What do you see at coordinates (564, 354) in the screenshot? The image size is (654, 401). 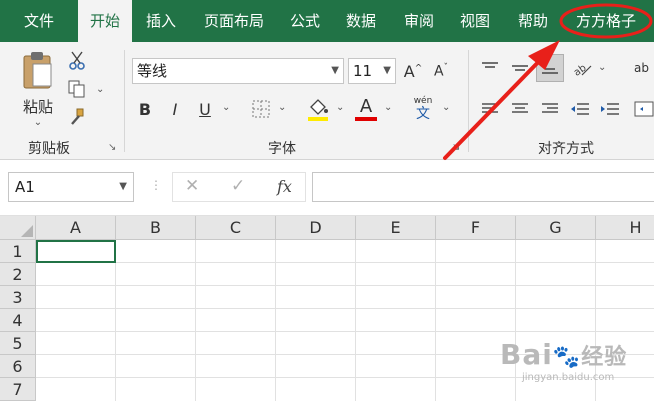 I see `watermark-logo: Bai🐾经验` at bounding box center [564, 354].